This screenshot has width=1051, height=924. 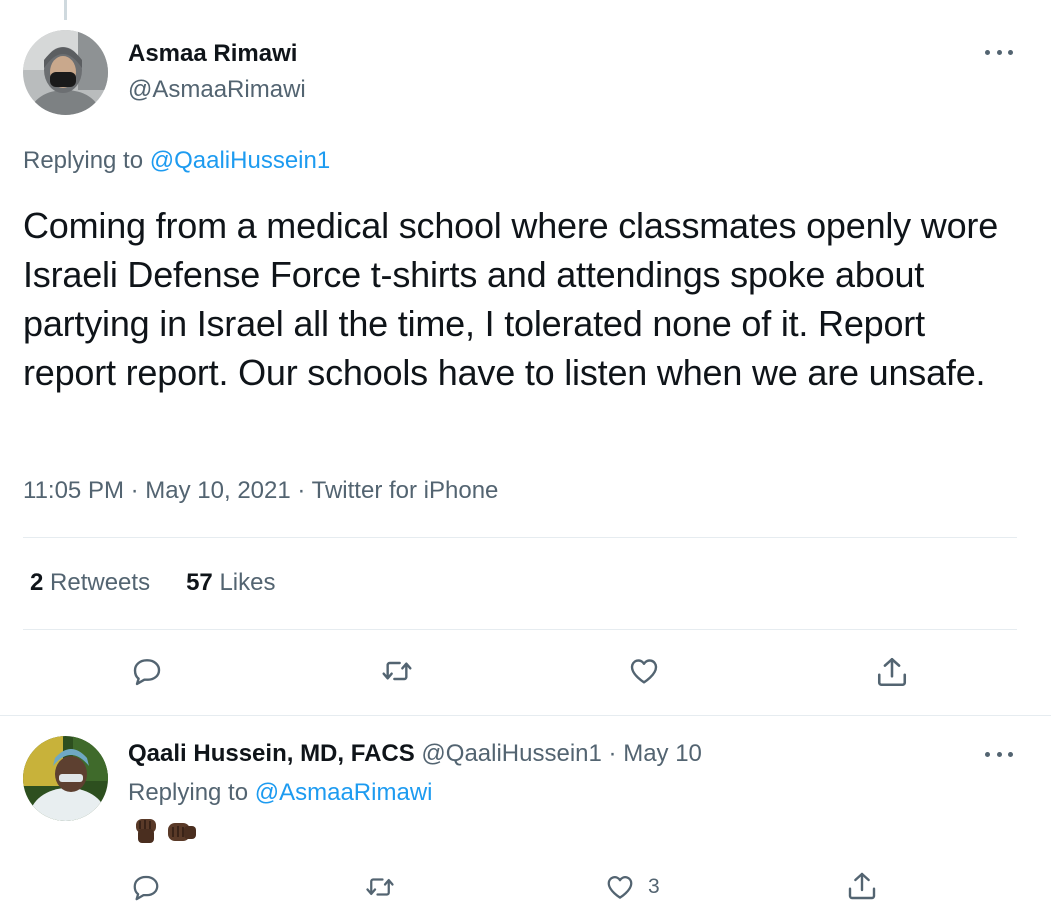 What do you see at coordinates (212, 54) in the screenshot?
I see `author-name: Asmaa Rimawi` at bounding box center [212, 54].